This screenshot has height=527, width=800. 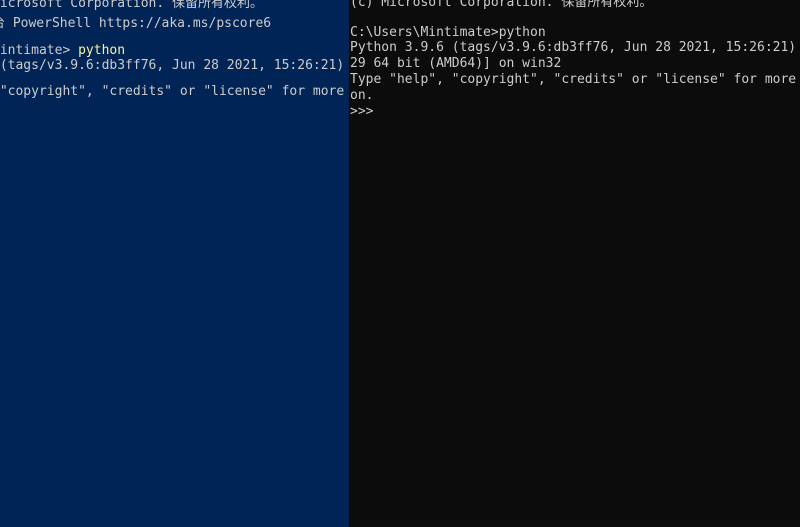 I want to click on cmd-python-repl-prompt: >>>, so click(x=361, y=112).